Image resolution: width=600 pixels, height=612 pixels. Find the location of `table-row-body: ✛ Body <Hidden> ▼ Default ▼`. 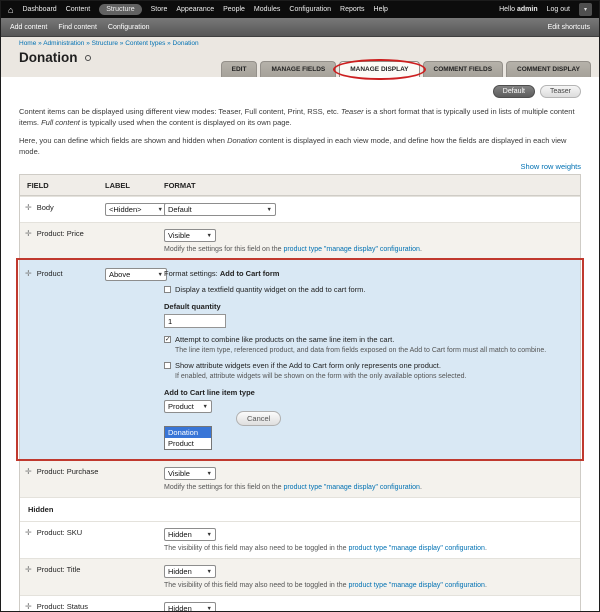

table-row-body: ✛ Body <Hidden> ▼ Default ▼ is located at coordinates (300, 209).